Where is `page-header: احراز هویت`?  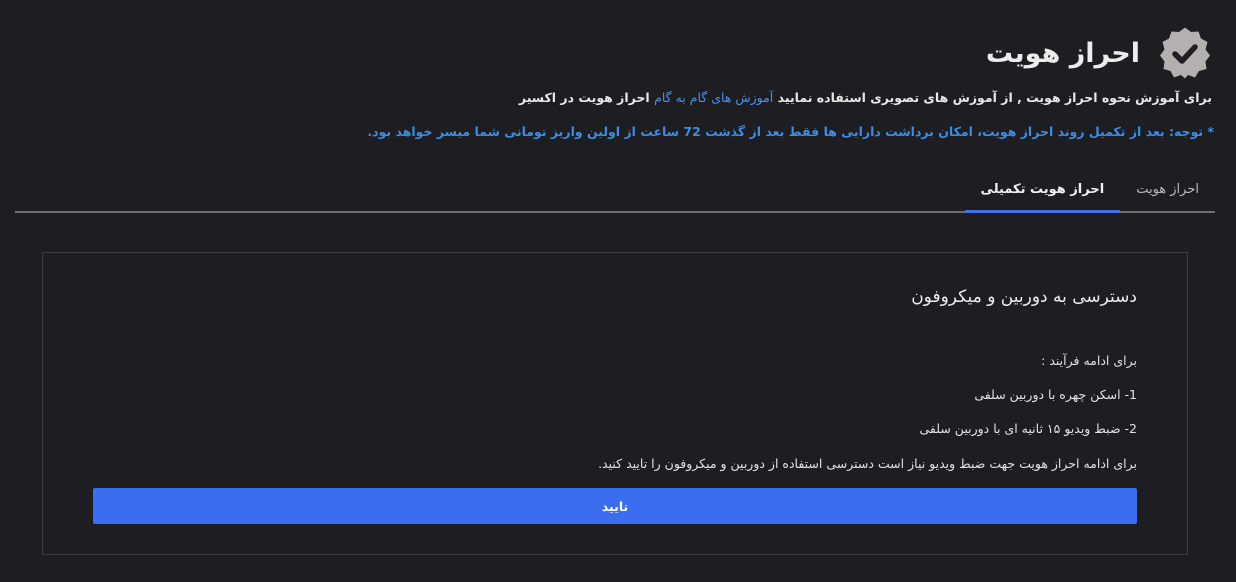
page-header: احراز هویت is located at coordinates (1099, 53).